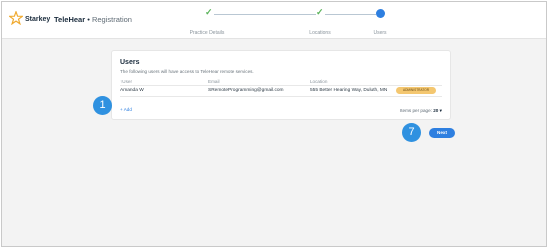 The width and height of the screenshot is (550, 250). Describe the element at coordinates (349, 90) in the screenshot. I see `cell-location: 555 Better Hearing Way, Duluth, MN` at that location.